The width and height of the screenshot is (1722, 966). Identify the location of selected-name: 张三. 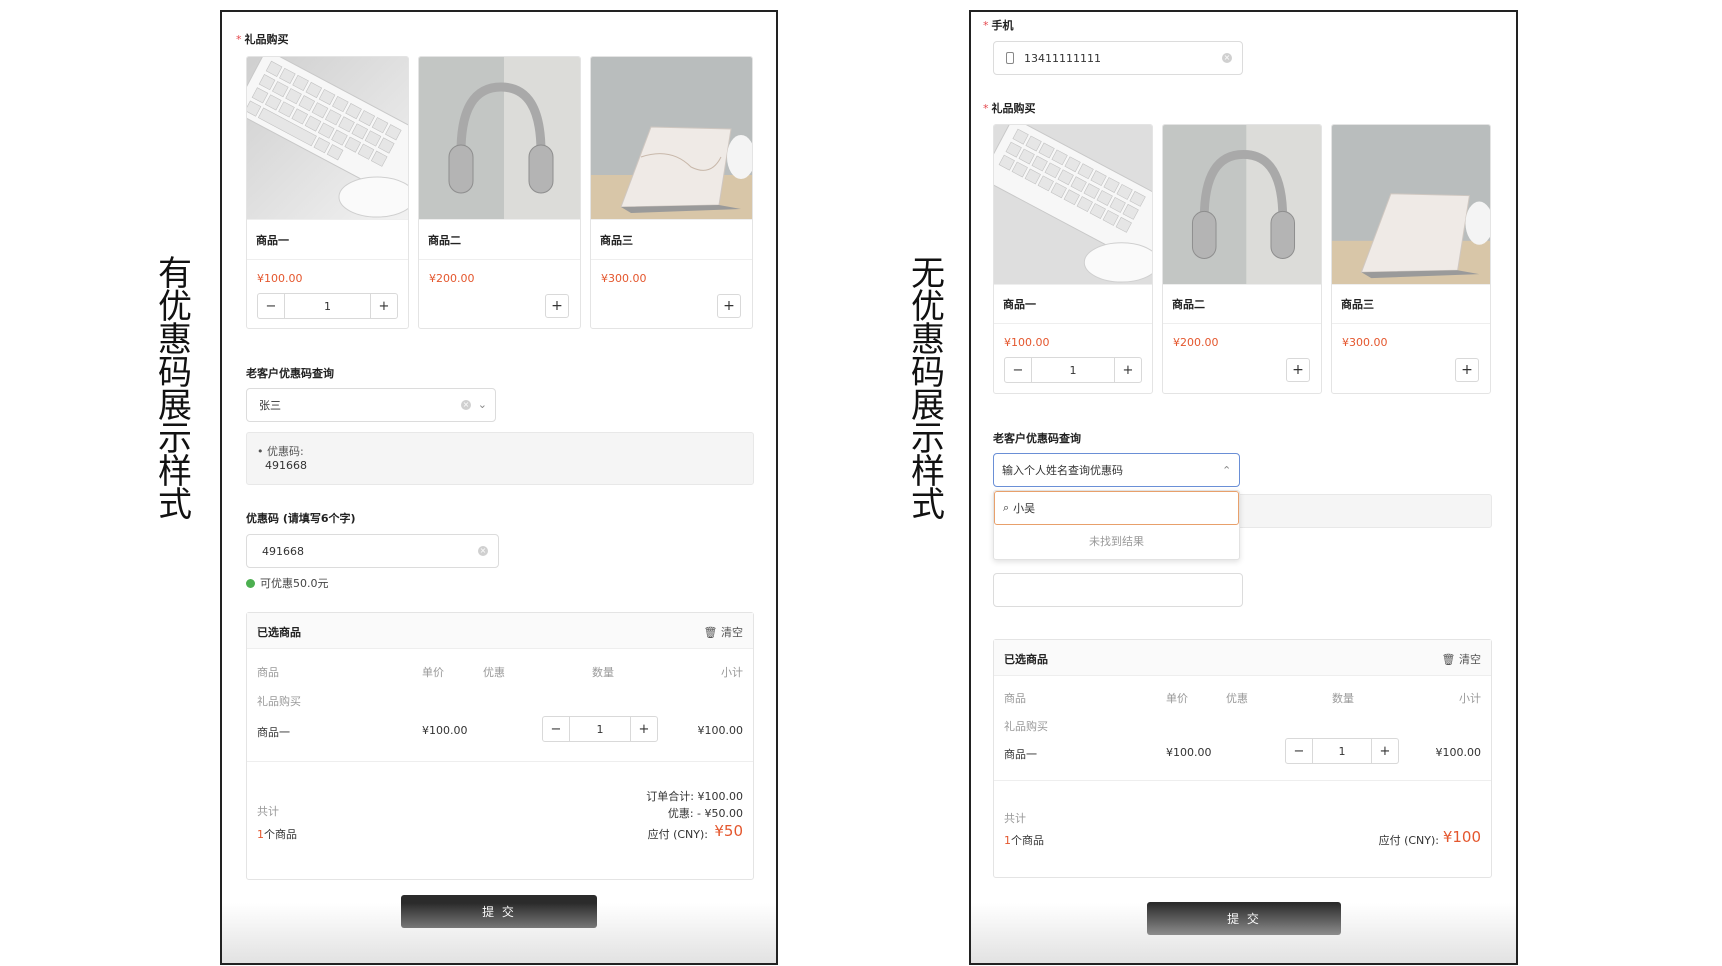
(270, 405).